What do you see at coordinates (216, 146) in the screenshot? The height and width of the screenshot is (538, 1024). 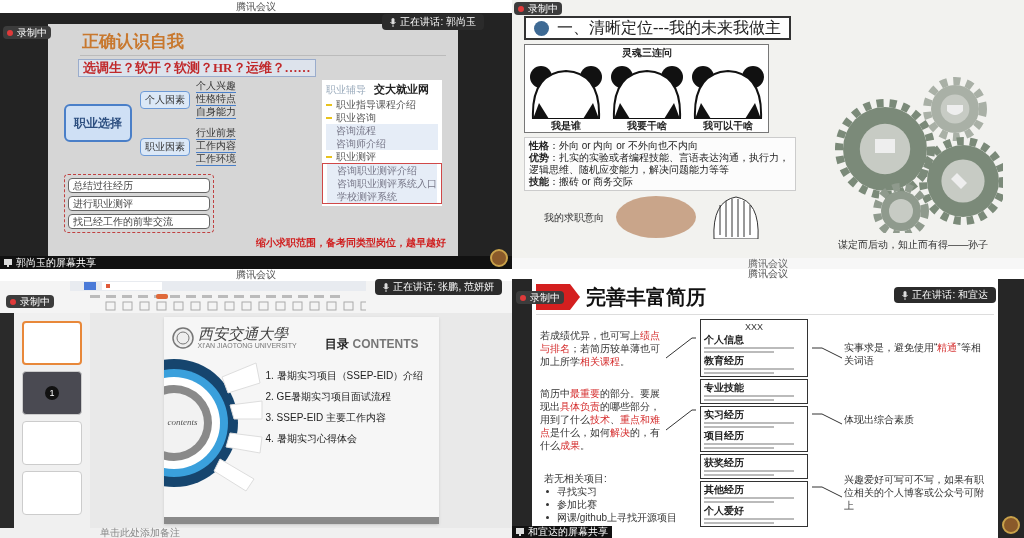 I see `mindmap-leaf-node: 工作内容` at bounding box center [216, 146].